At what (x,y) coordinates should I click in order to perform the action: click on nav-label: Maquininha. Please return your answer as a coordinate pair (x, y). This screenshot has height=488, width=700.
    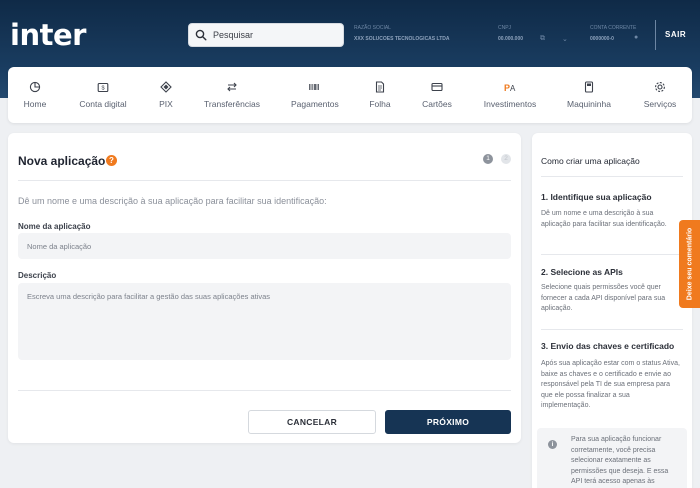
    Looking at the image, I should click on (589, 104).